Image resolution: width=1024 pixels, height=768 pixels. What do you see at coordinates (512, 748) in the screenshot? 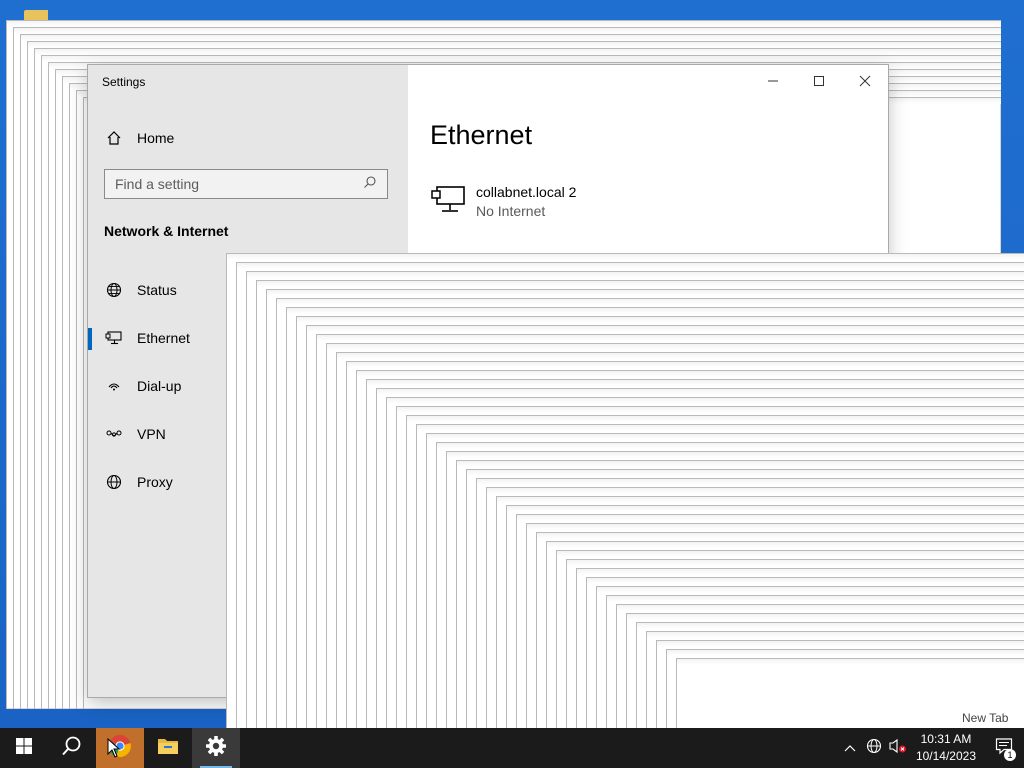
I see `taskbar: 10:31 AM 10/14/2023 1` at bounding box center [512, 748].